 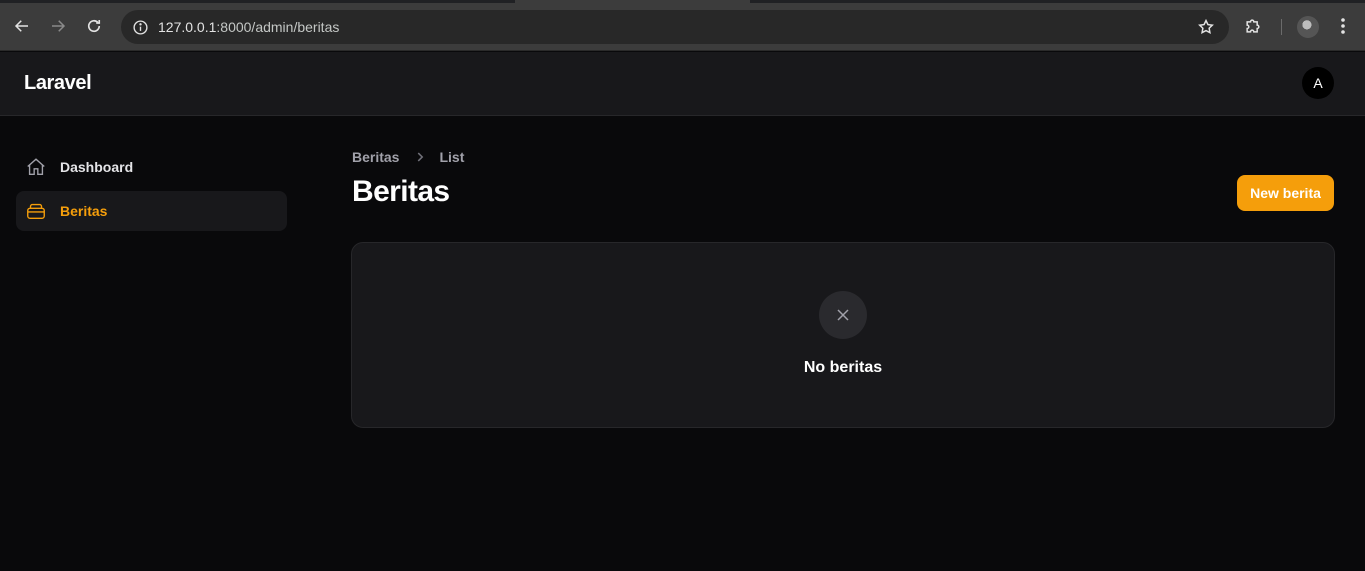 I want to click on reload-button, so click(x=94, y=26).